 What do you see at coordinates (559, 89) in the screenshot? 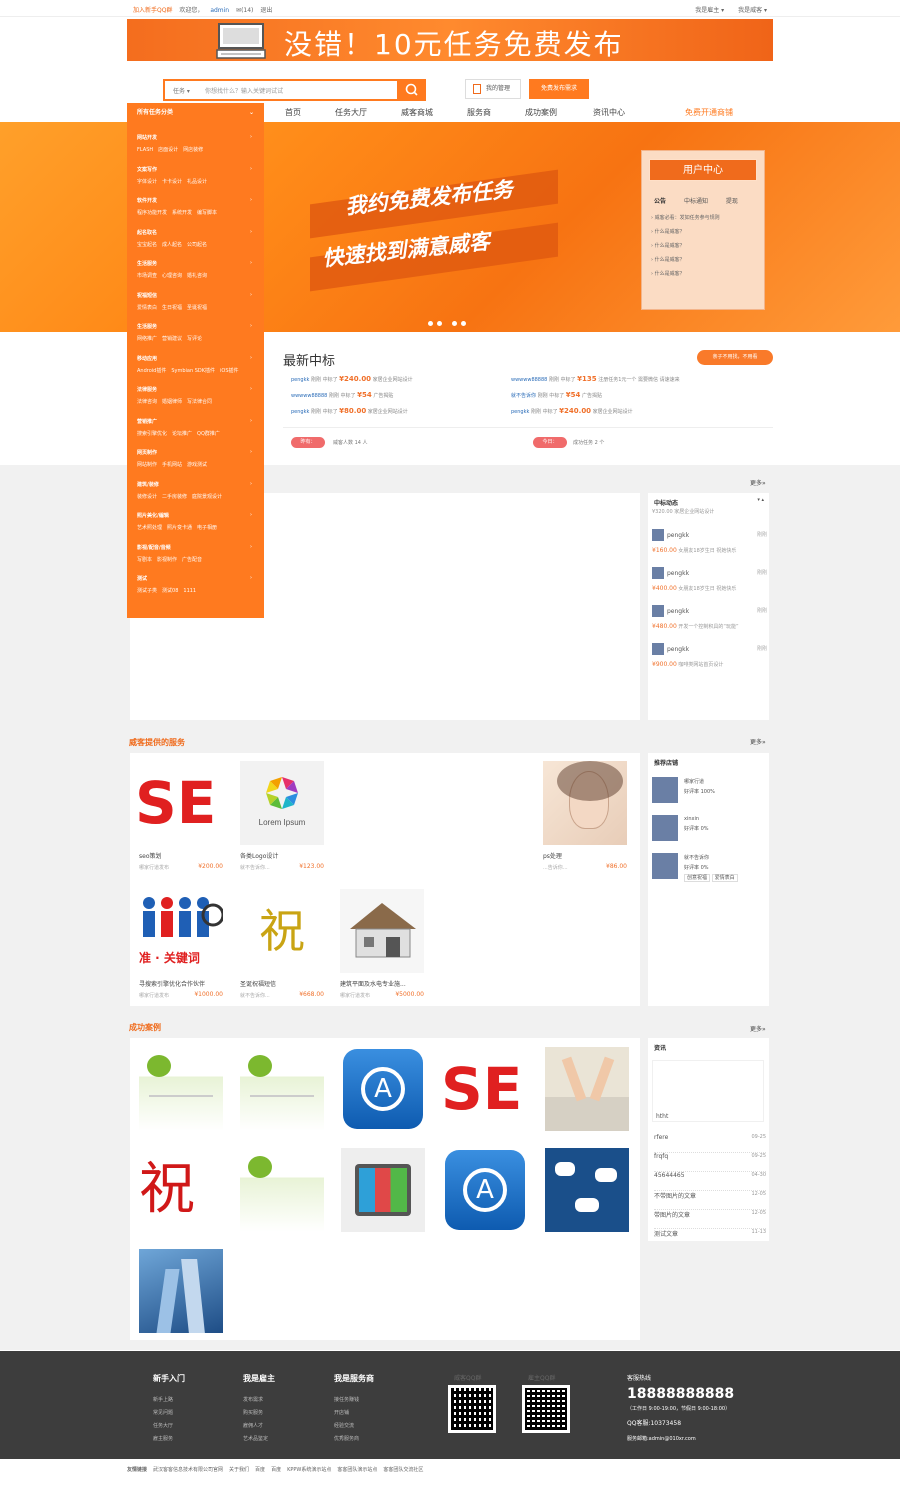
I see `publish-demand-button: 免费发布需求` at bounding box center [559, 89].